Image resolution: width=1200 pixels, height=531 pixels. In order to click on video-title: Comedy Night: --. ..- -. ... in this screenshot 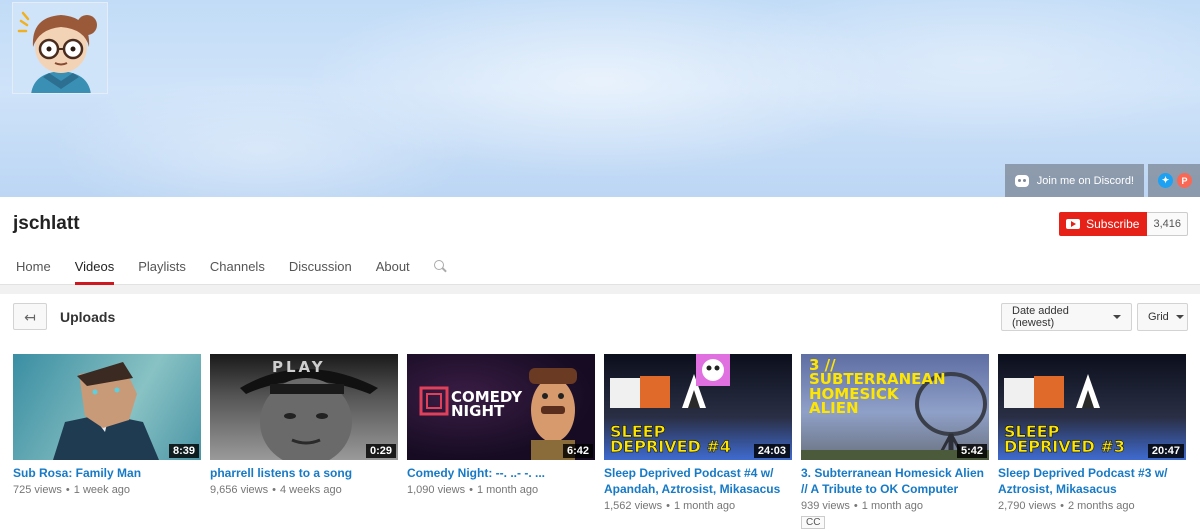, I will do `click(501, 473)`.